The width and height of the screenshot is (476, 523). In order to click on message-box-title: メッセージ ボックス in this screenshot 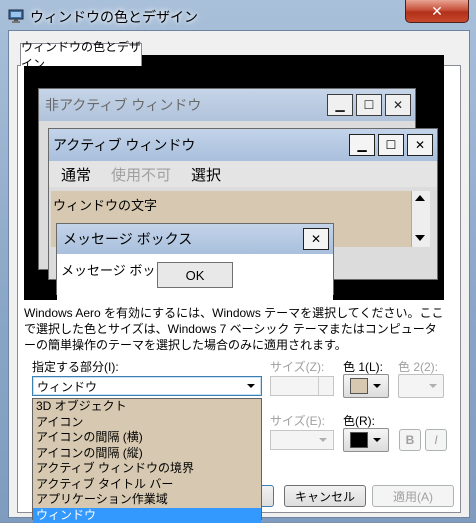, I will do `click(181, 239)`.